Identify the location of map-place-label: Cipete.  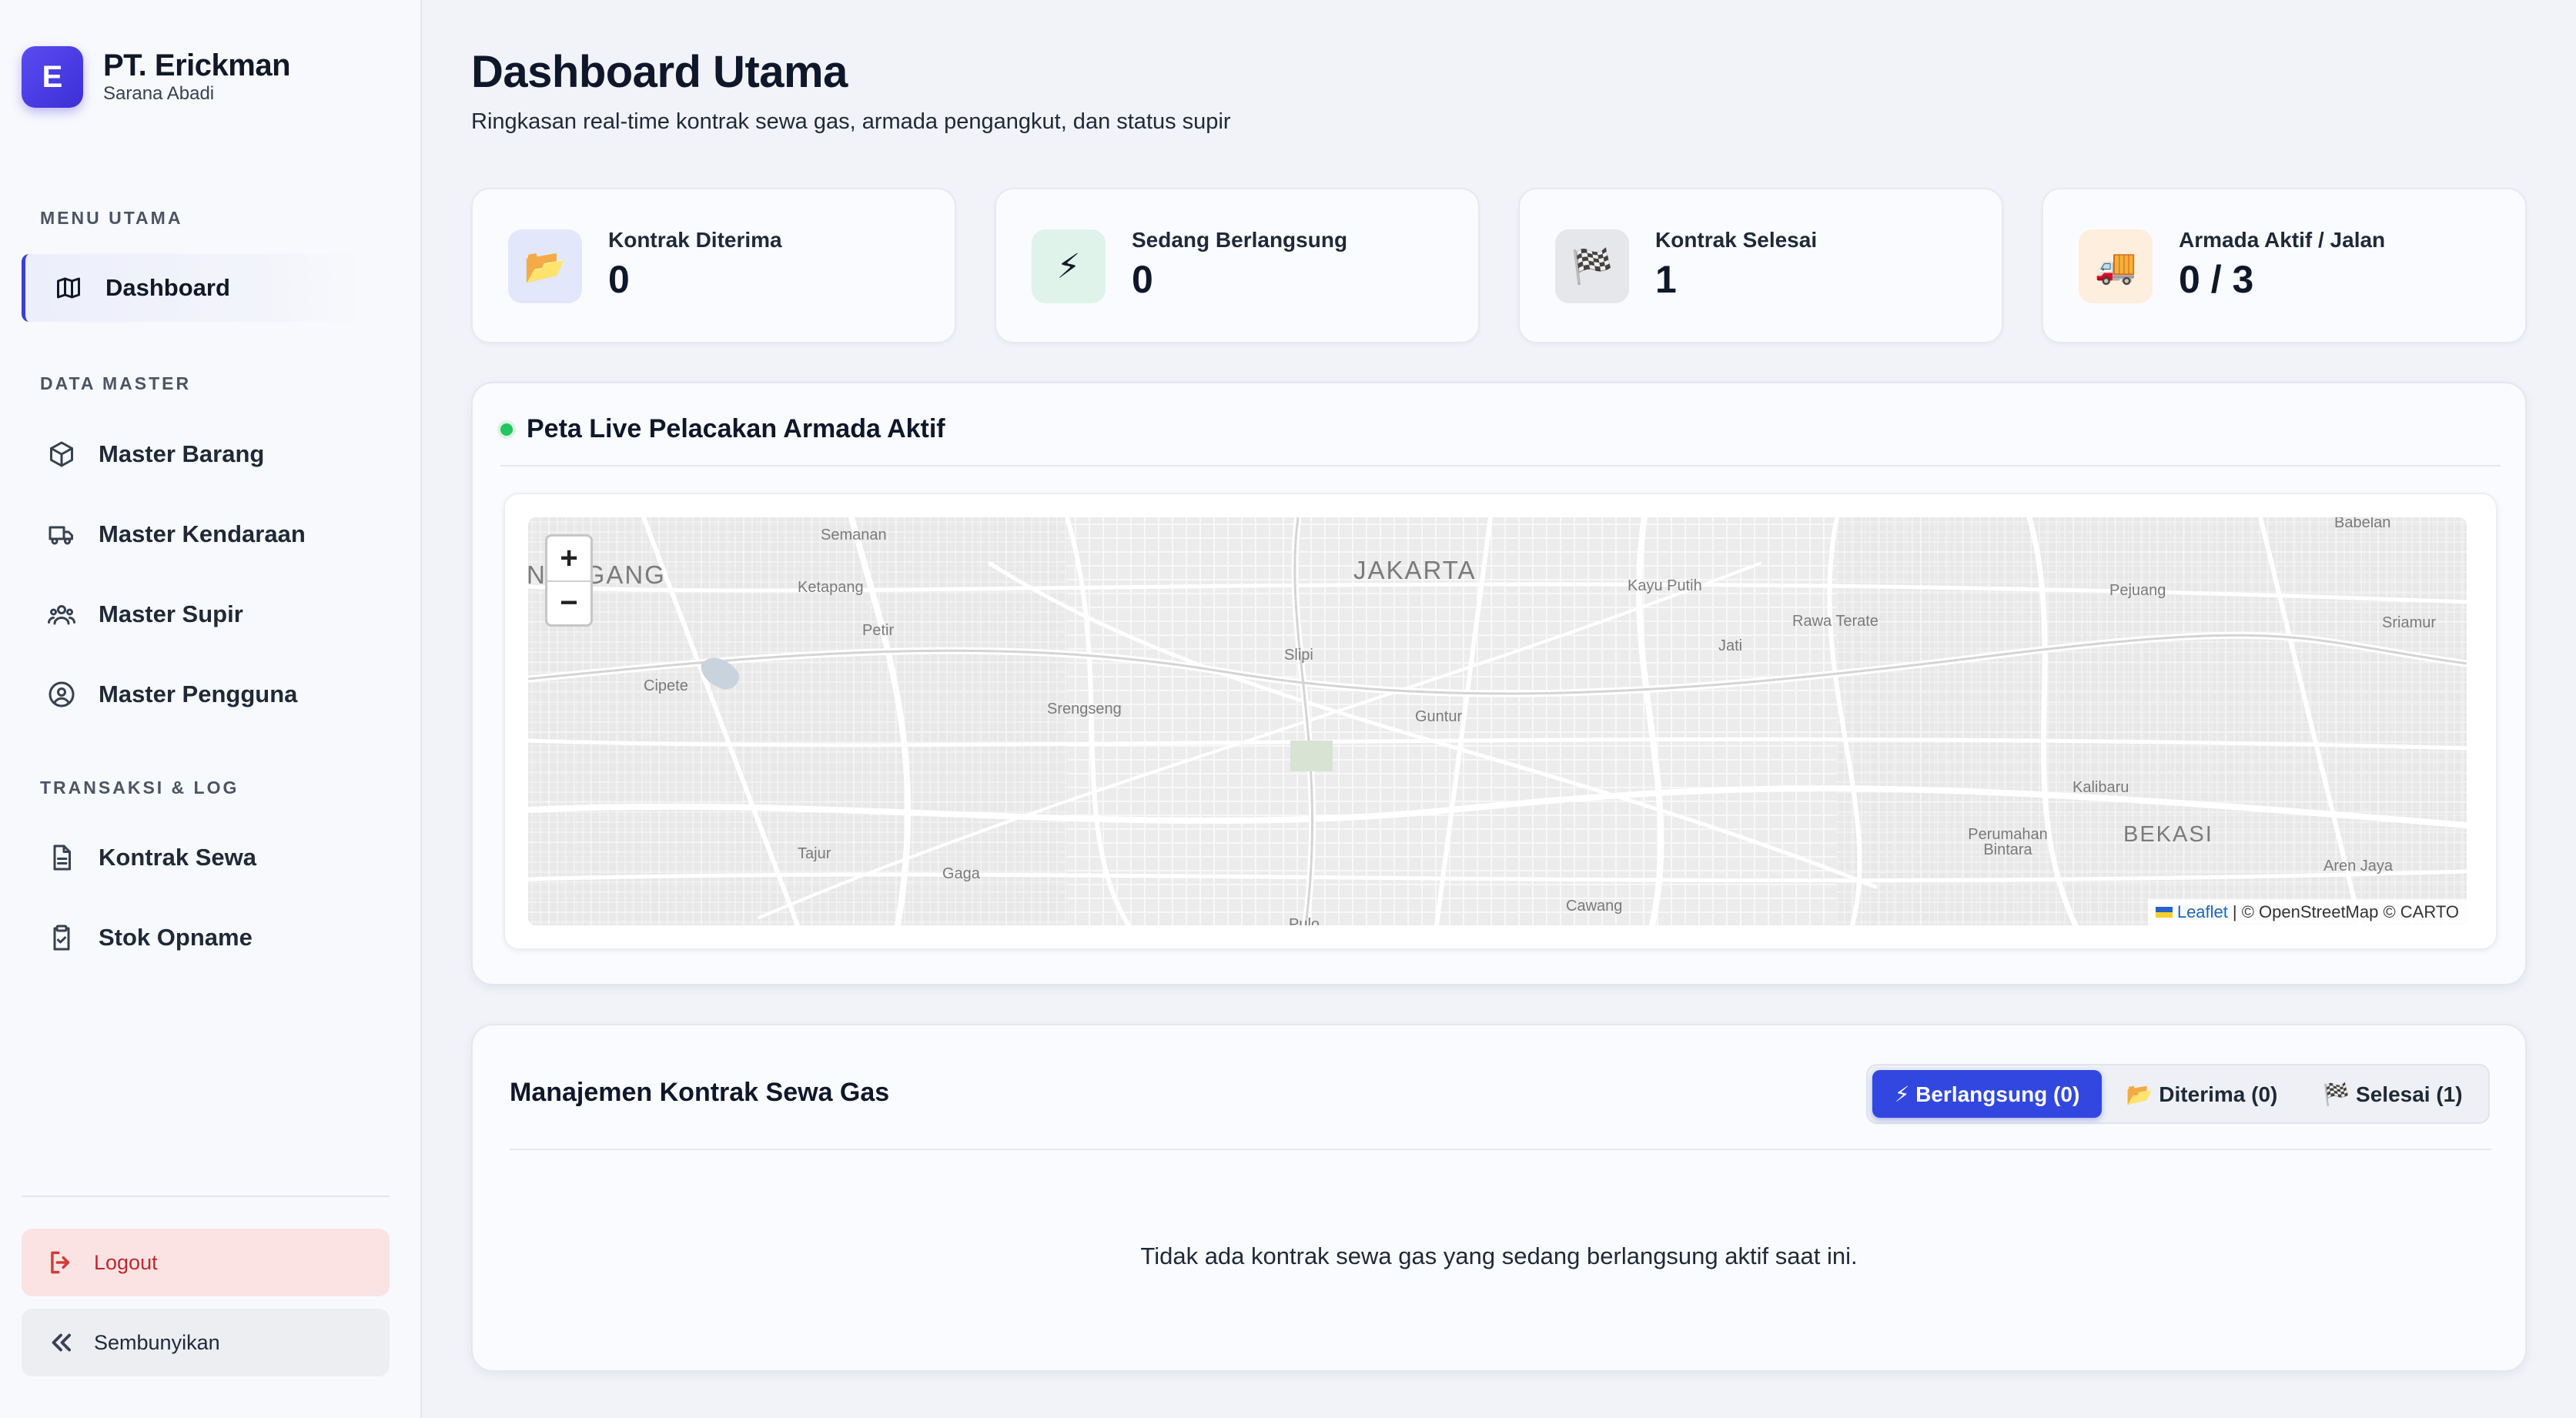
(666, 685).